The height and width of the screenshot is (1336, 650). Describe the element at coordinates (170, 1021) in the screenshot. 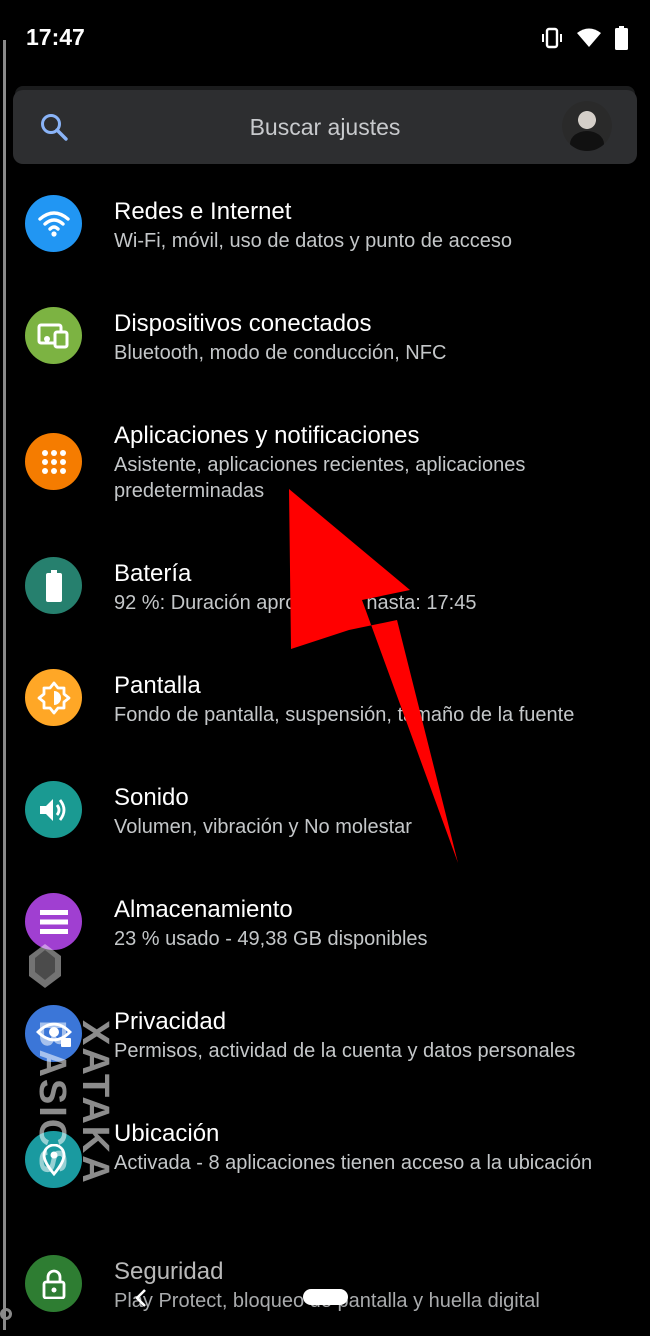

I see `item-title: Privacidad` at that location.